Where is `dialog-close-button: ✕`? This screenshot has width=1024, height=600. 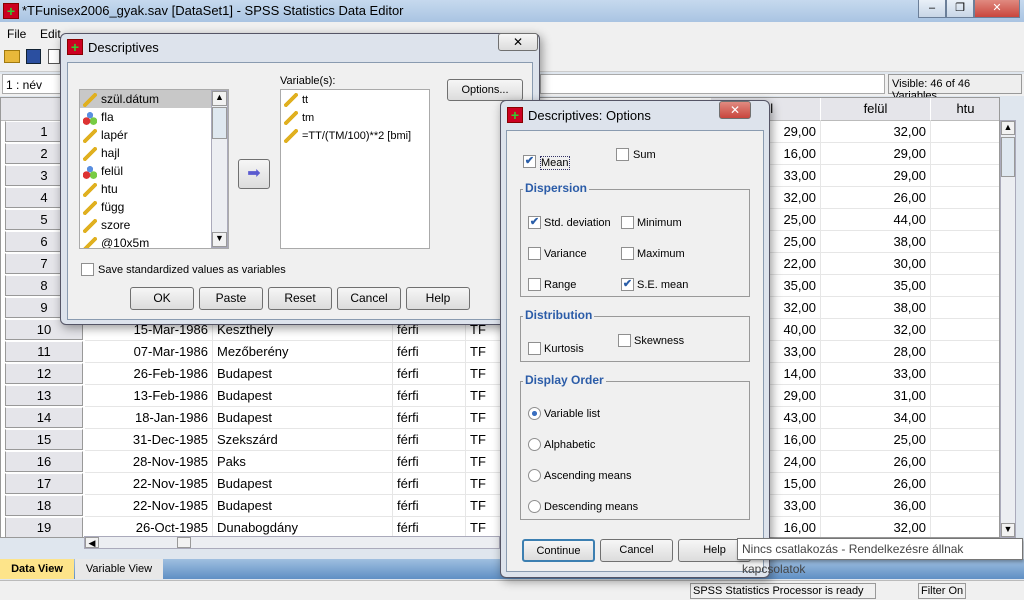 dialog-close-button: ✕ is located at coordinates (518, 42).